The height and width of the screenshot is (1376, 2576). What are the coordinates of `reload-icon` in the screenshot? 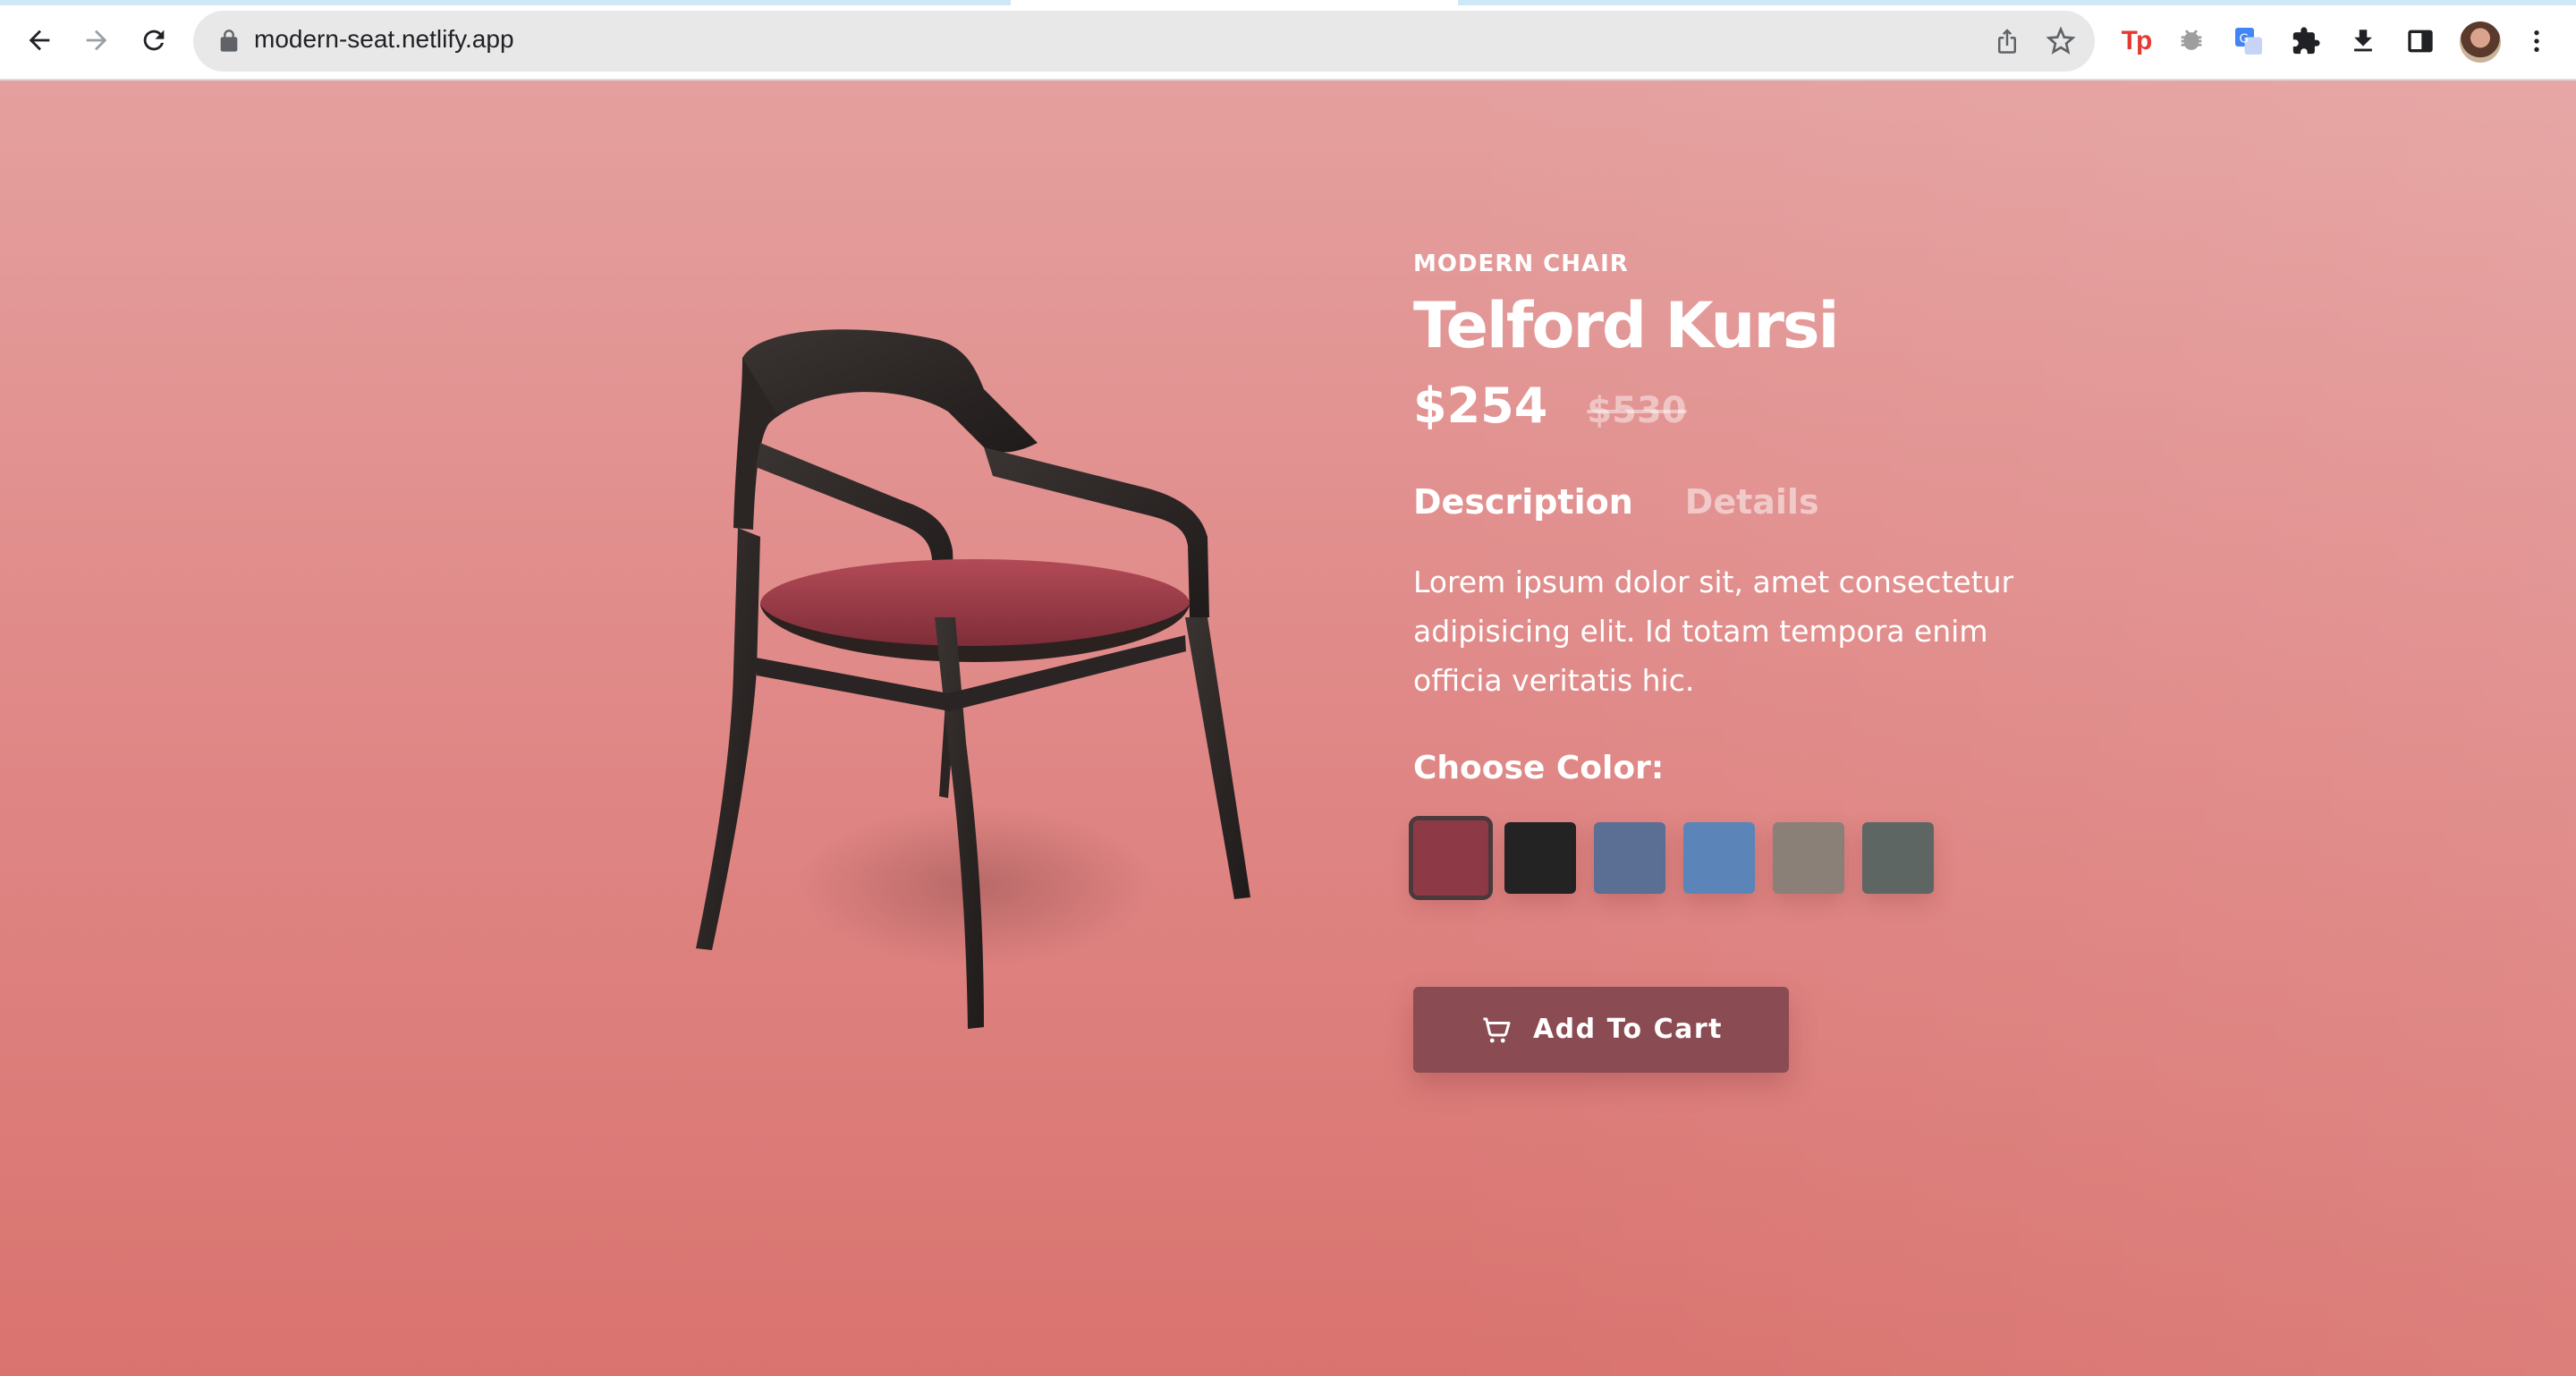 It's located at (154, 40).